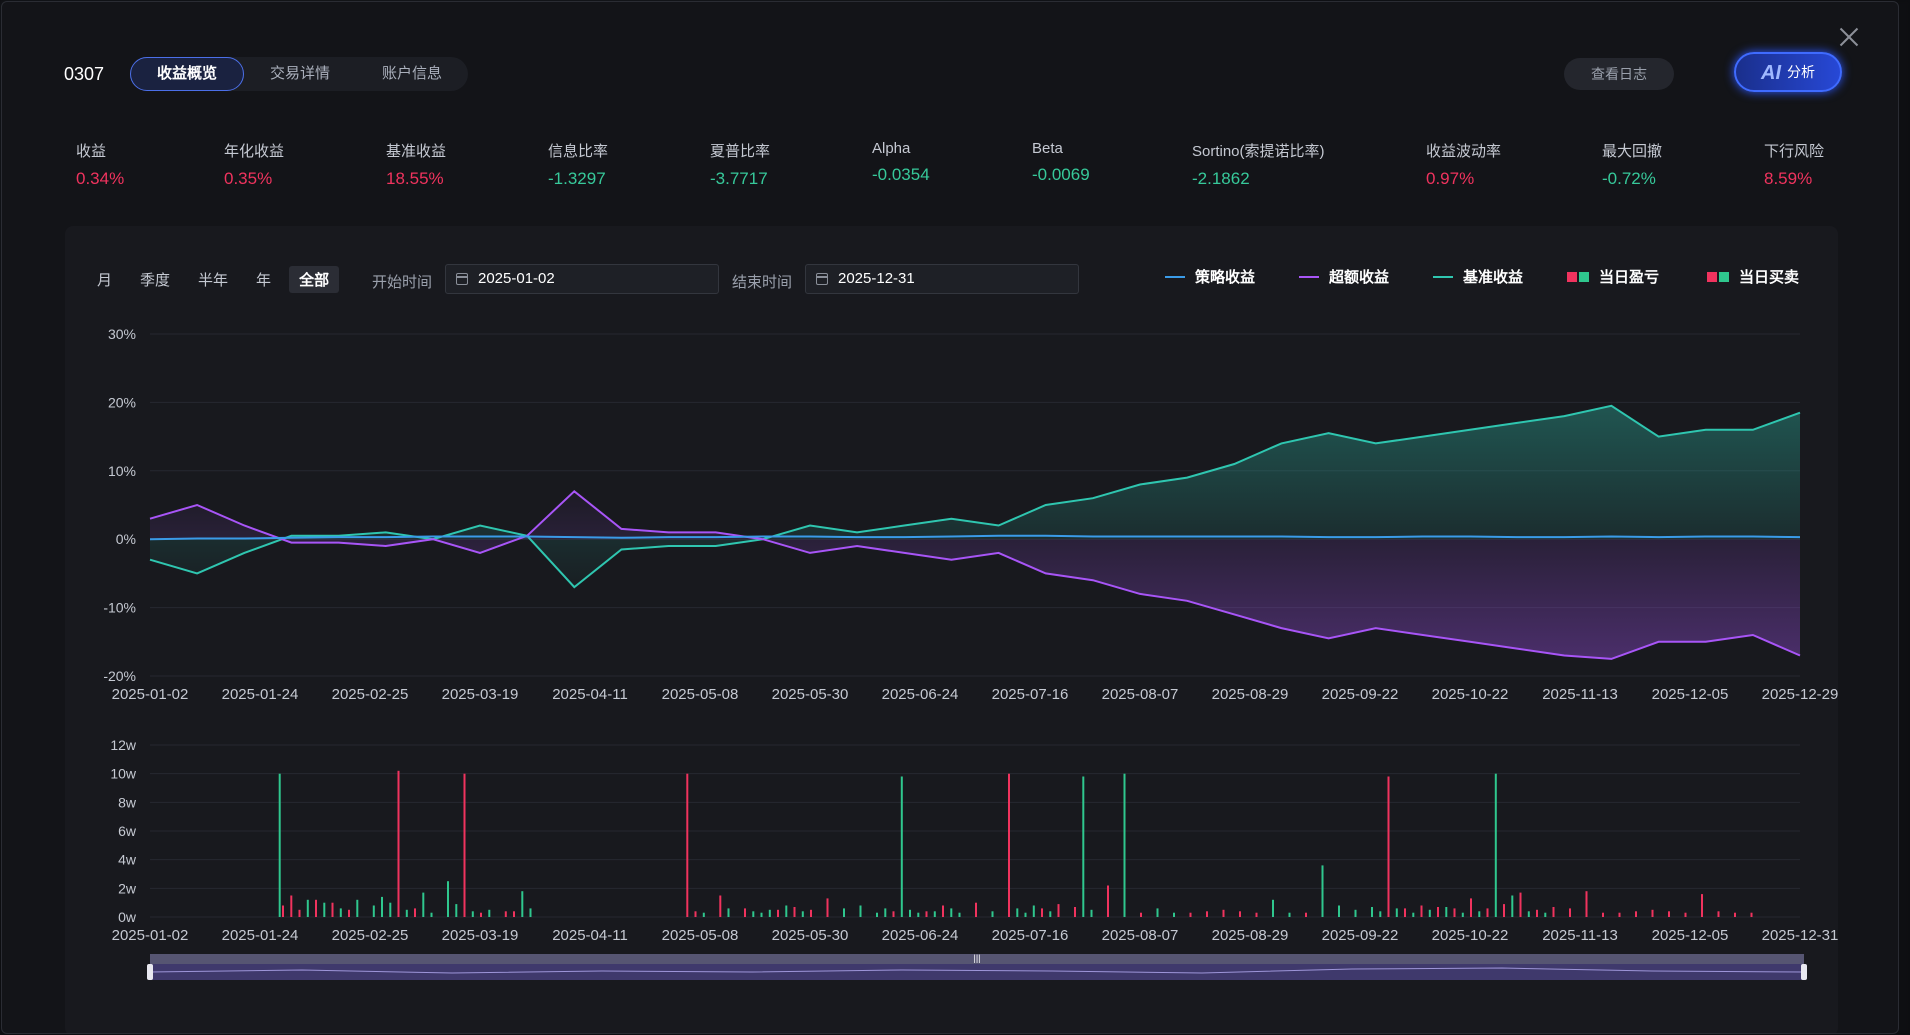 Image resolution: width=1910 pixels, height=1035 pixels. Describe the element at coordinates (920, 694) in the screenshot. I see `x-tick-label: 2025-06-24` at that location.